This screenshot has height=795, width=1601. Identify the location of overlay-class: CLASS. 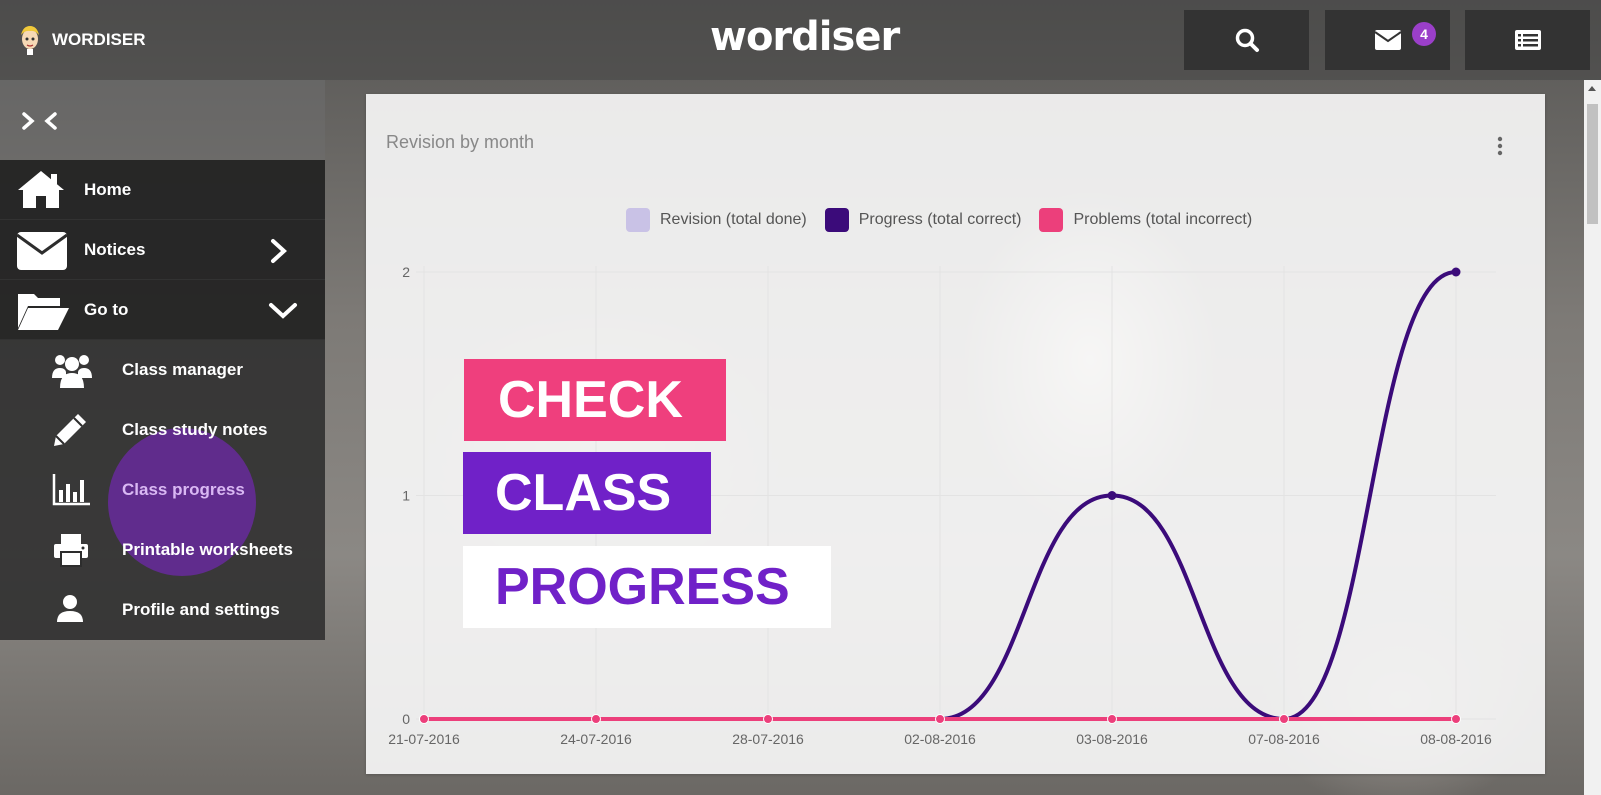
(587, 493).